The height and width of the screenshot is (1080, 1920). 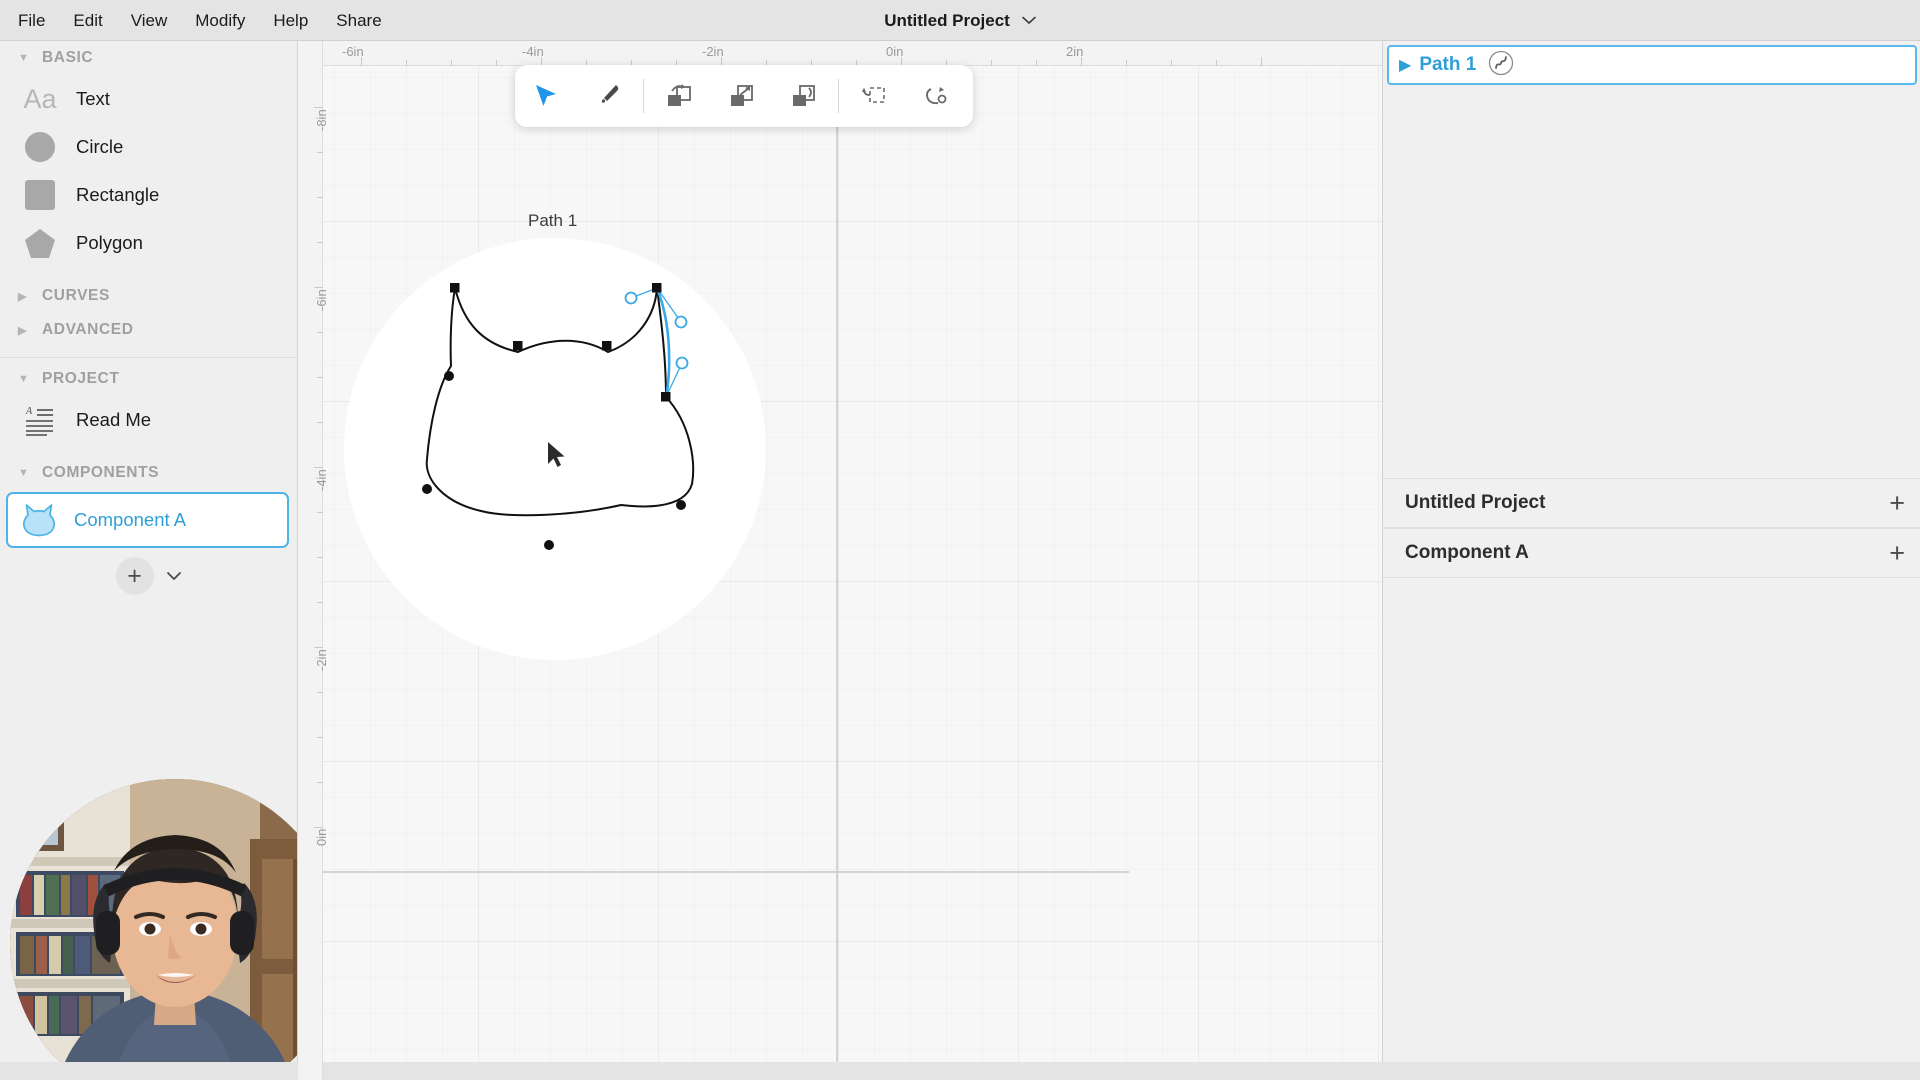 I want to click on boolean-subtract-tool, so click(x=741, y=96).